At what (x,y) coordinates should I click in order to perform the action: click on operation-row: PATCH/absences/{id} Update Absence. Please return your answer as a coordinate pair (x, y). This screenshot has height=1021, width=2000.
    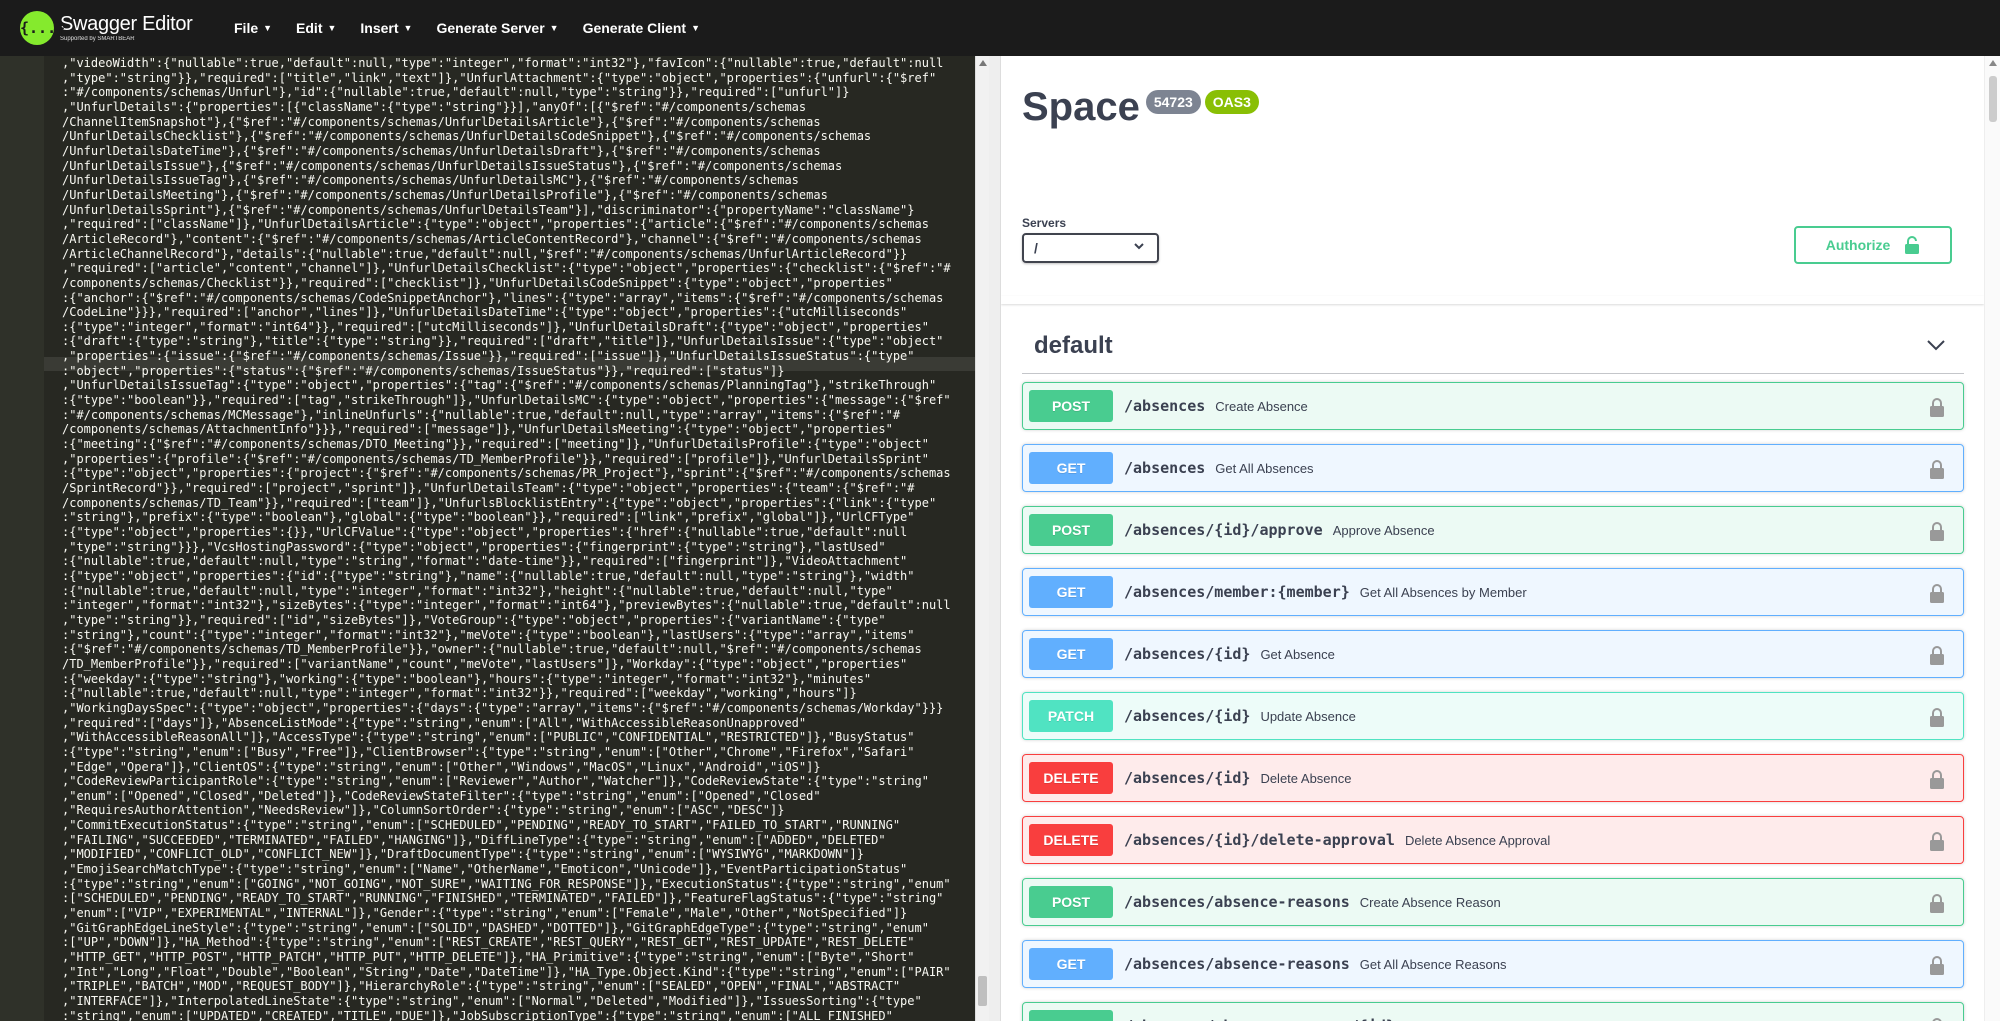
    Looking at the image, I should click on (1493, 716).